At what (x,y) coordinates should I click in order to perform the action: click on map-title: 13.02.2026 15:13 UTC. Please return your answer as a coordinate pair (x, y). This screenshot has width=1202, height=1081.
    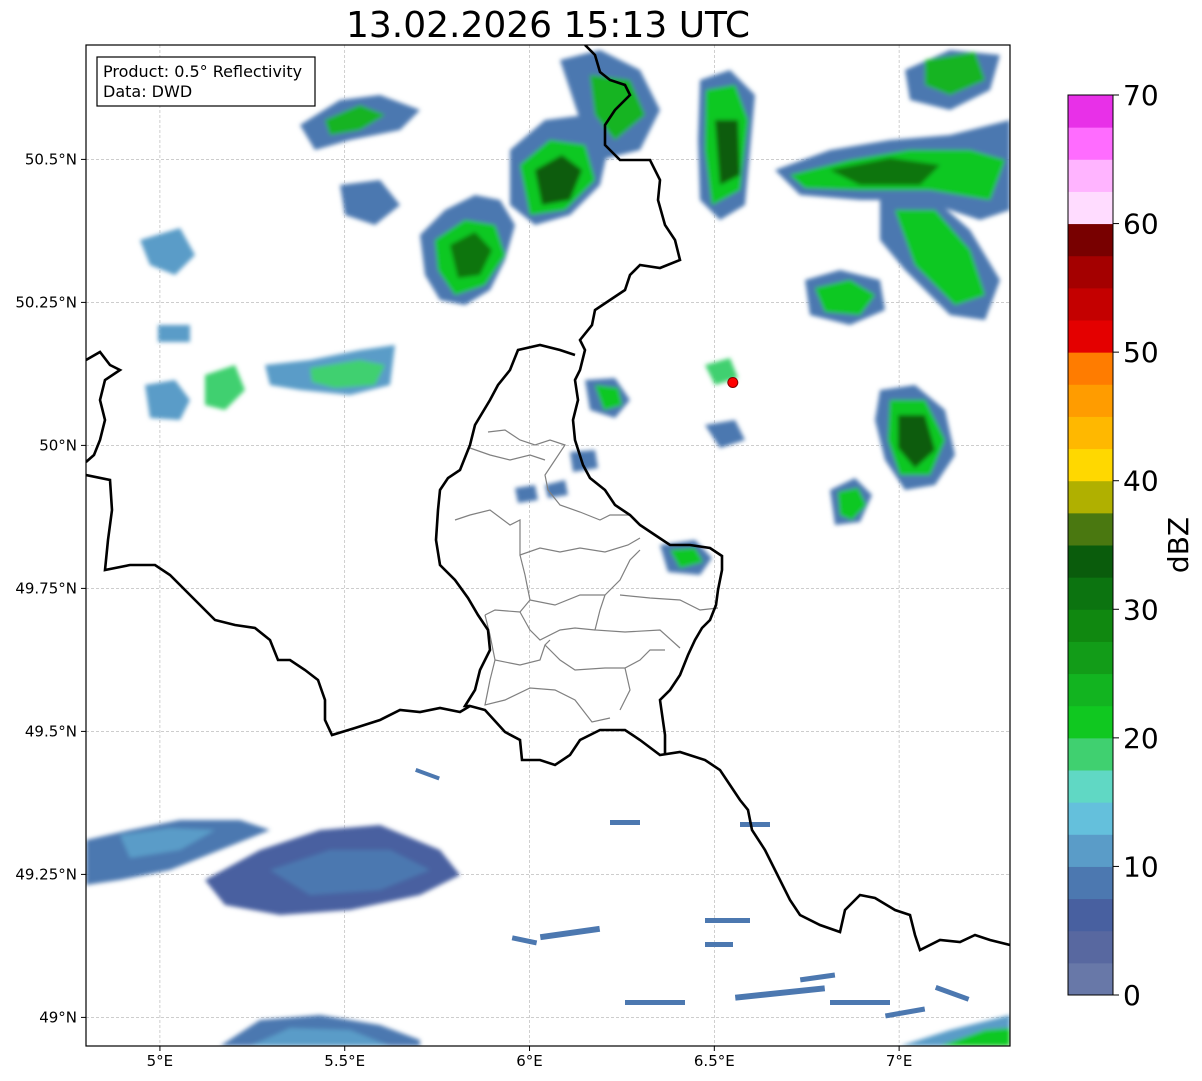
    Looking at the image, I should click on (548, 25).